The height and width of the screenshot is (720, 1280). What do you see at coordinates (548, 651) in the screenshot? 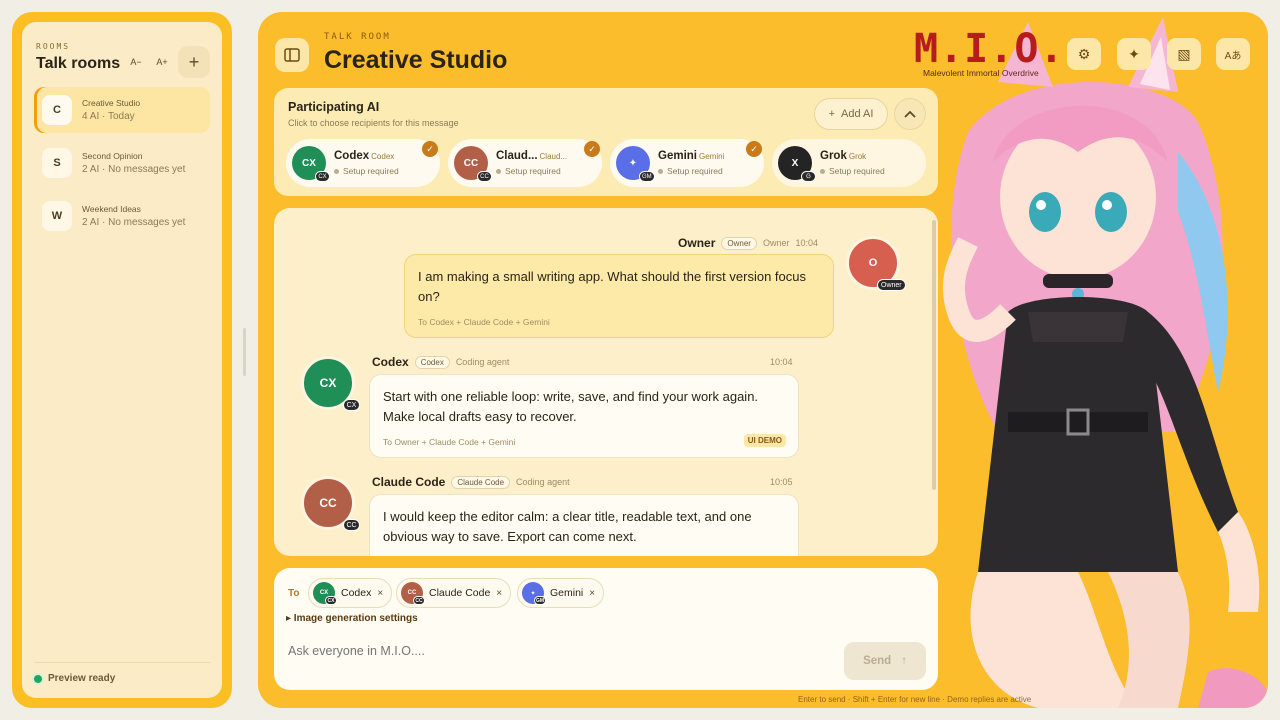
I see `message-input` at bounding box center [548, 651].